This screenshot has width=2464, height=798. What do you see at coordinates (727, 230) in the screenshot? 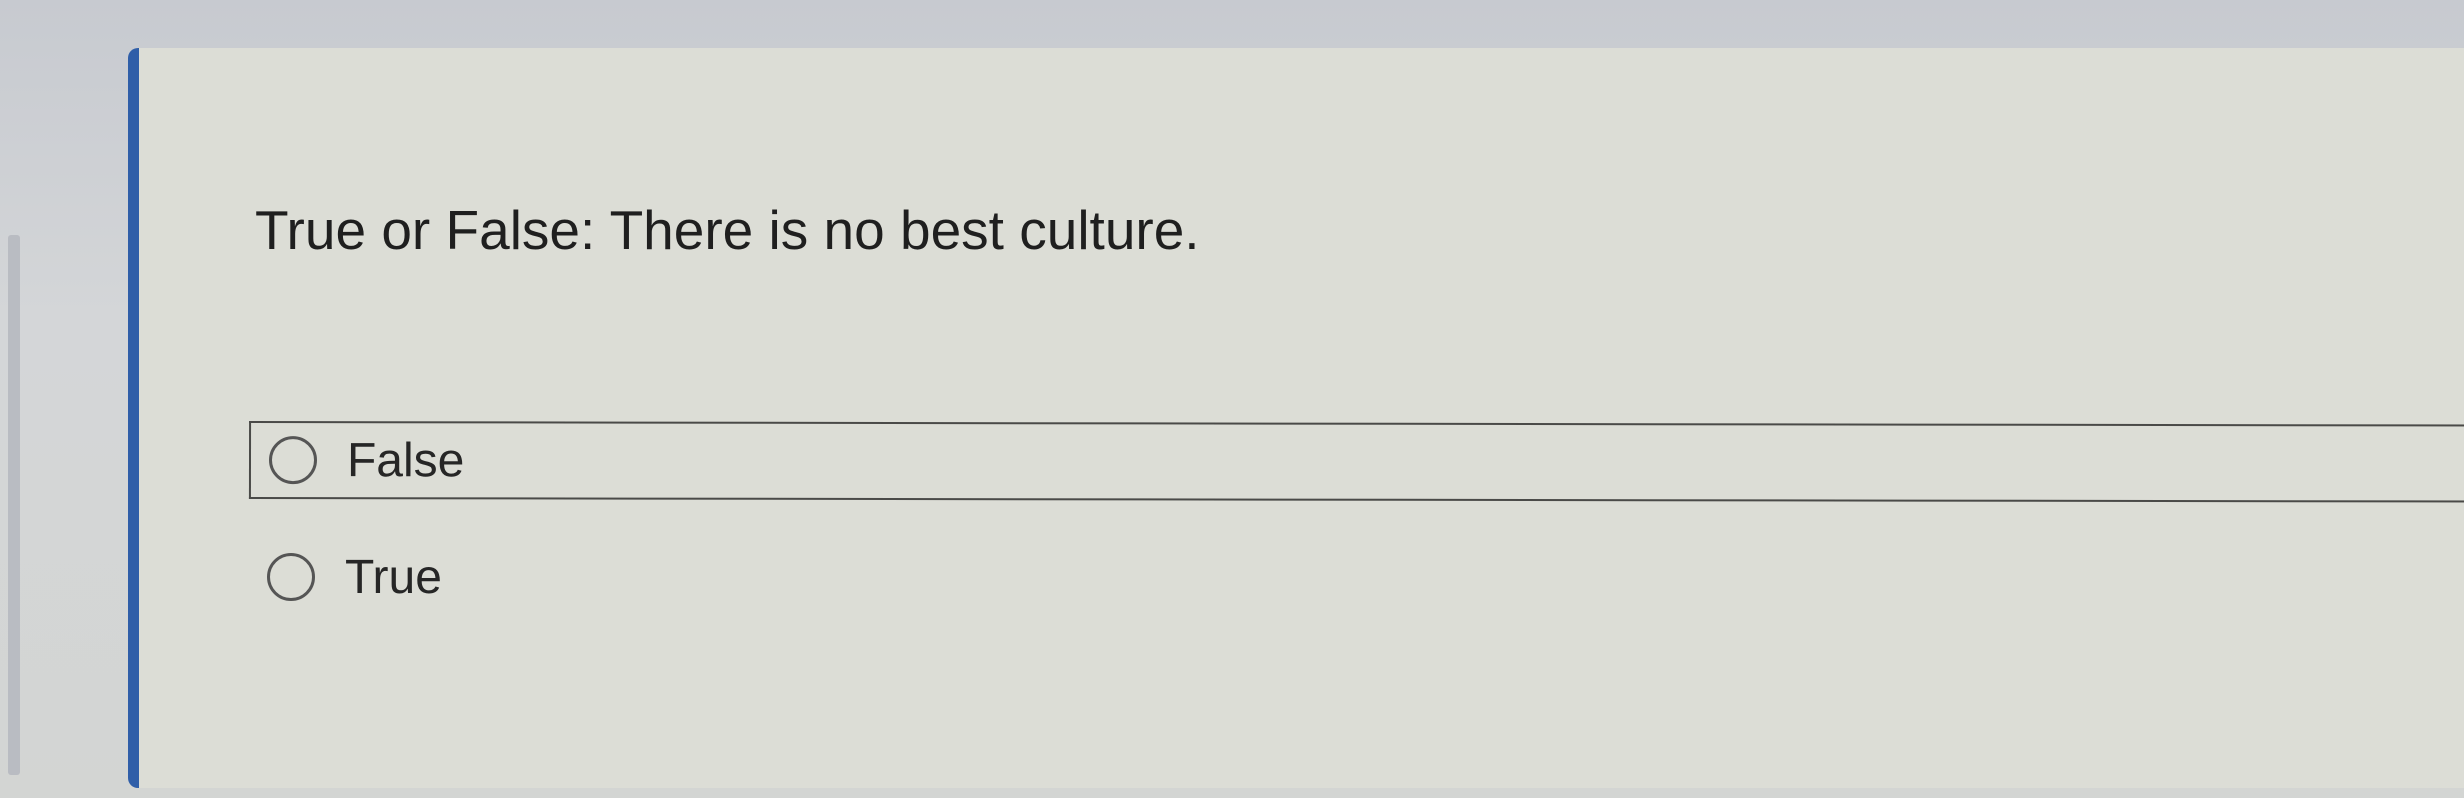
I see `question-text: True or False: There is no best culture.` at bounding box center [727, 230].